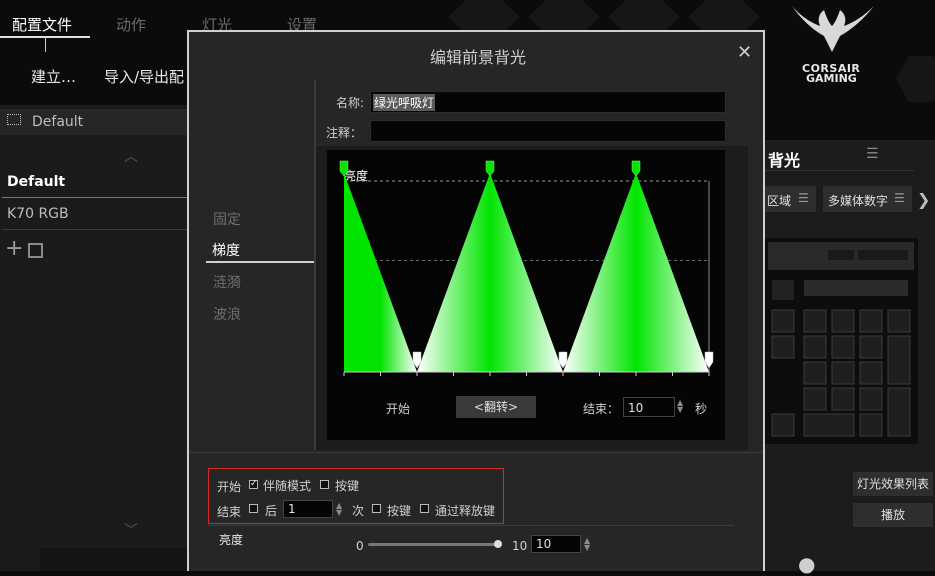  Describe the element at coordinates (520, 546) in the screenshot. I see `brightness-max: 10` at that location.